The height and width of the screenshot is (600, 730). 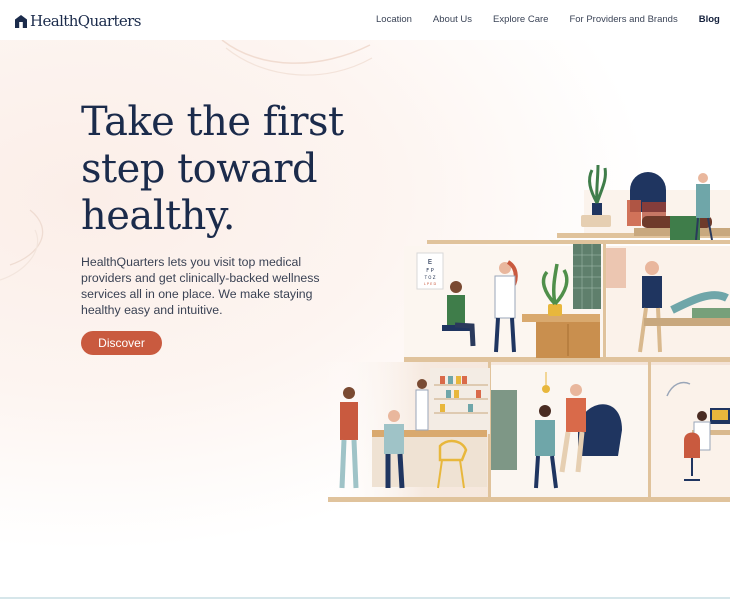 What do you see at coordinates (452, 19) in the screenshot?
I see `nav-about-us: About Us` at bounding box center [452, 19].